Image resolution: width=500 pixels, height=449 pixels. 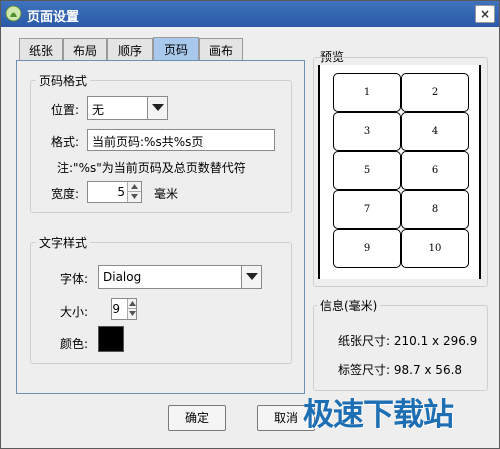 I want to click on position-dropdown-button, so click(x=157, y=108).